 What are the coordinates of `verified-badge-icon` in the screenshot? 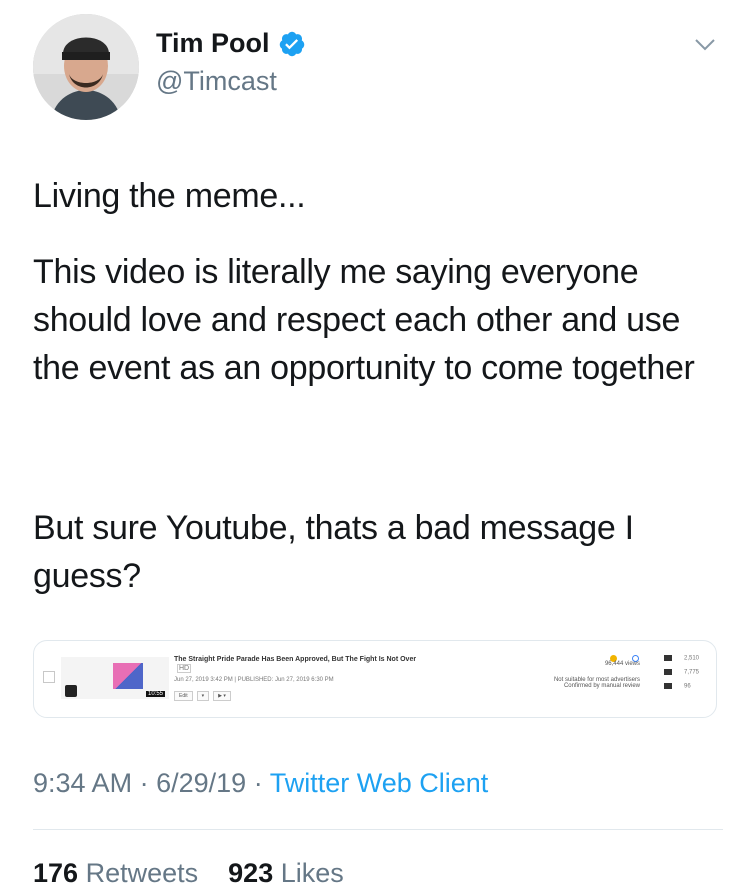 It's located at (291, 43).